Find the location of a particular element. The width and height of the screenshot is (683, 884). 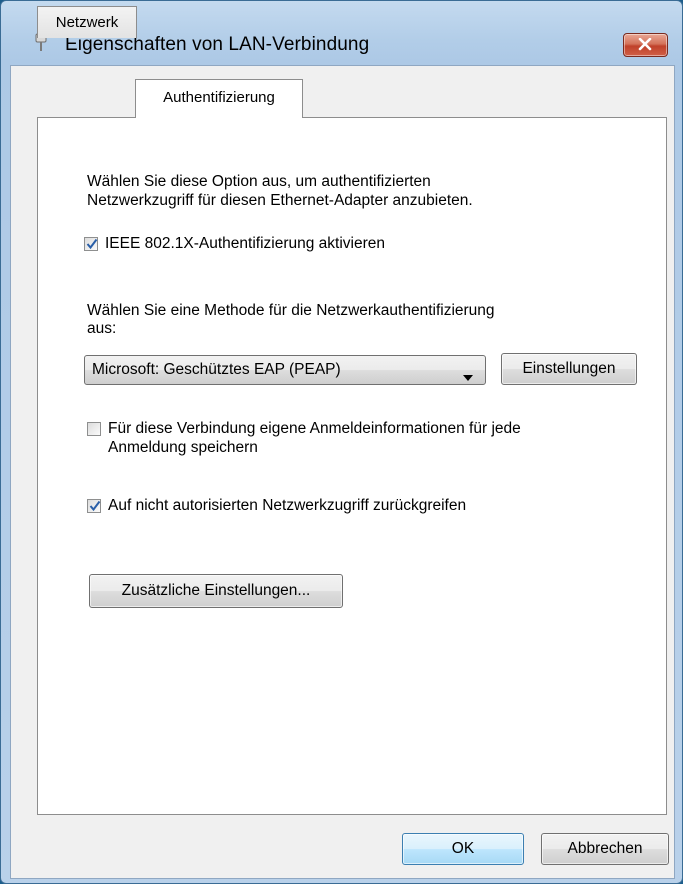

enable-8021x-label: IEEE 802.1X-Authentifizierung aktivieren is located at coordinates (245, 244).